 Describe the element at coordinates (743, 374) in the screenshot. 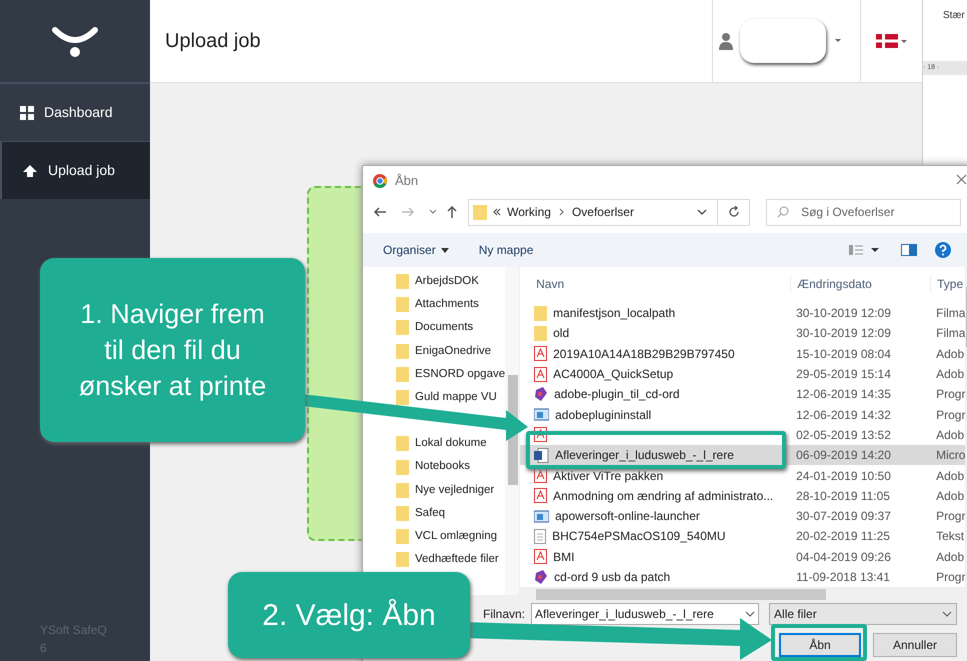

I see `file-row: AC4000A_QuickSetup 29-05-2019 15:14 Adob` at that location.